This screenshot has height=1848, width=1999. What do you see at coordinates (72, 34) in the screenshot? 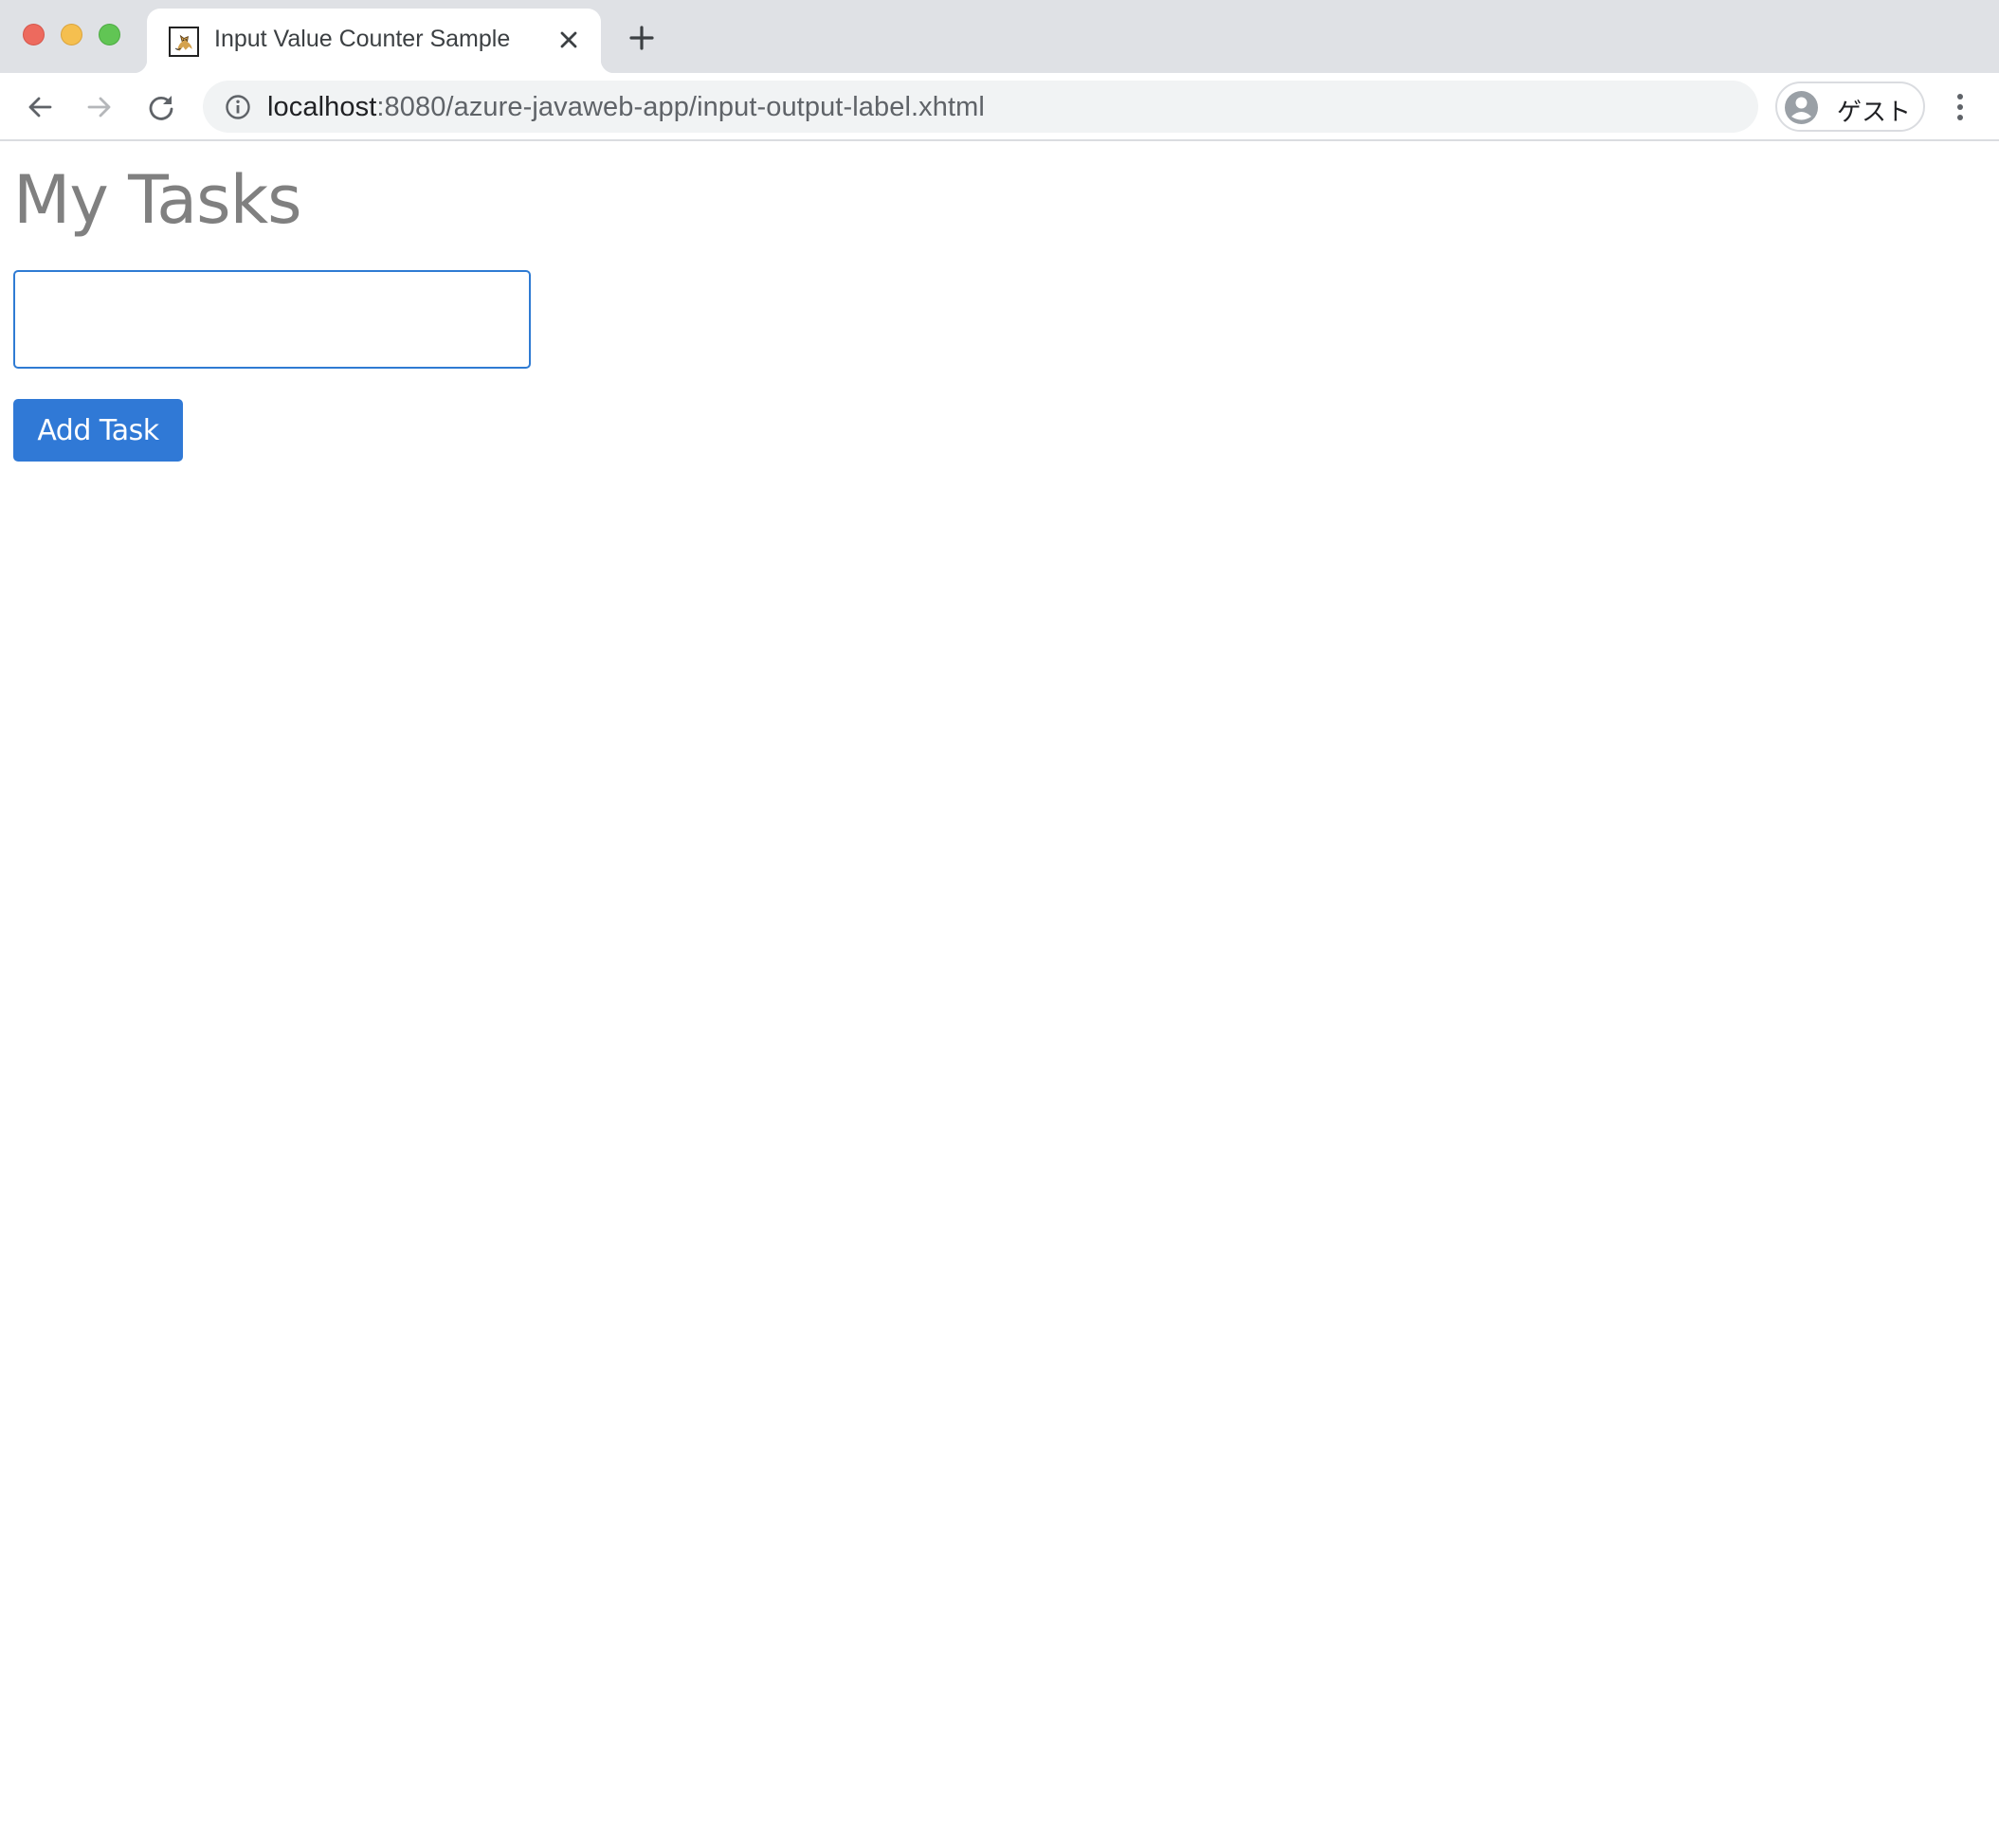
I see `window-minimize-button` at bounding box center [72, 34].